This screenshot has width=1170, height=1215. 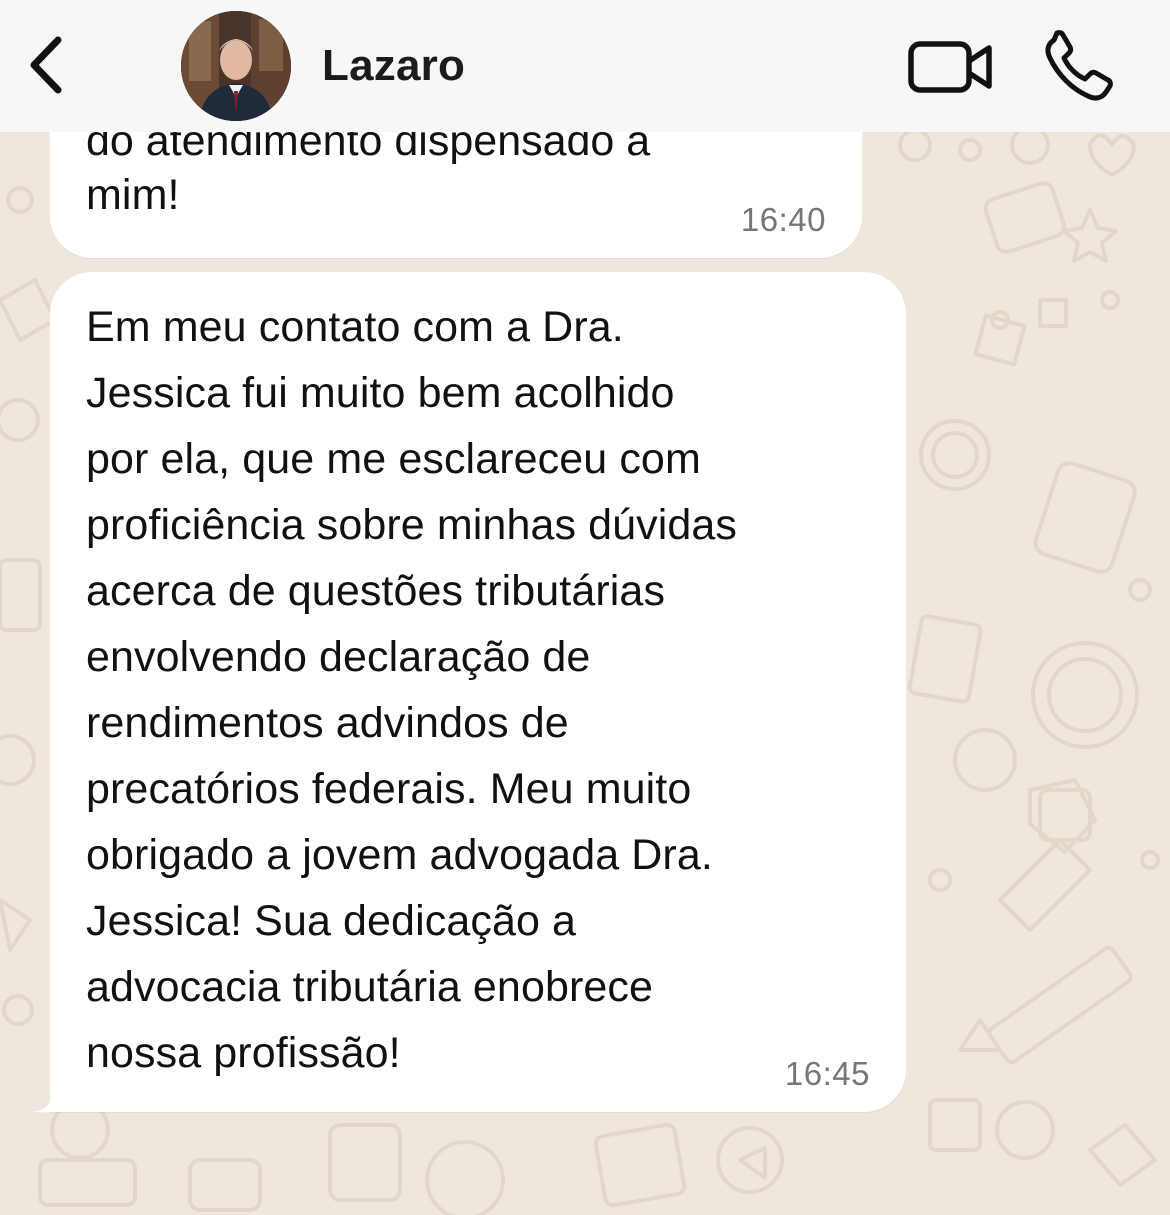 I want to click on message-timestamp: 16:45, so click(x=827, y=1073).